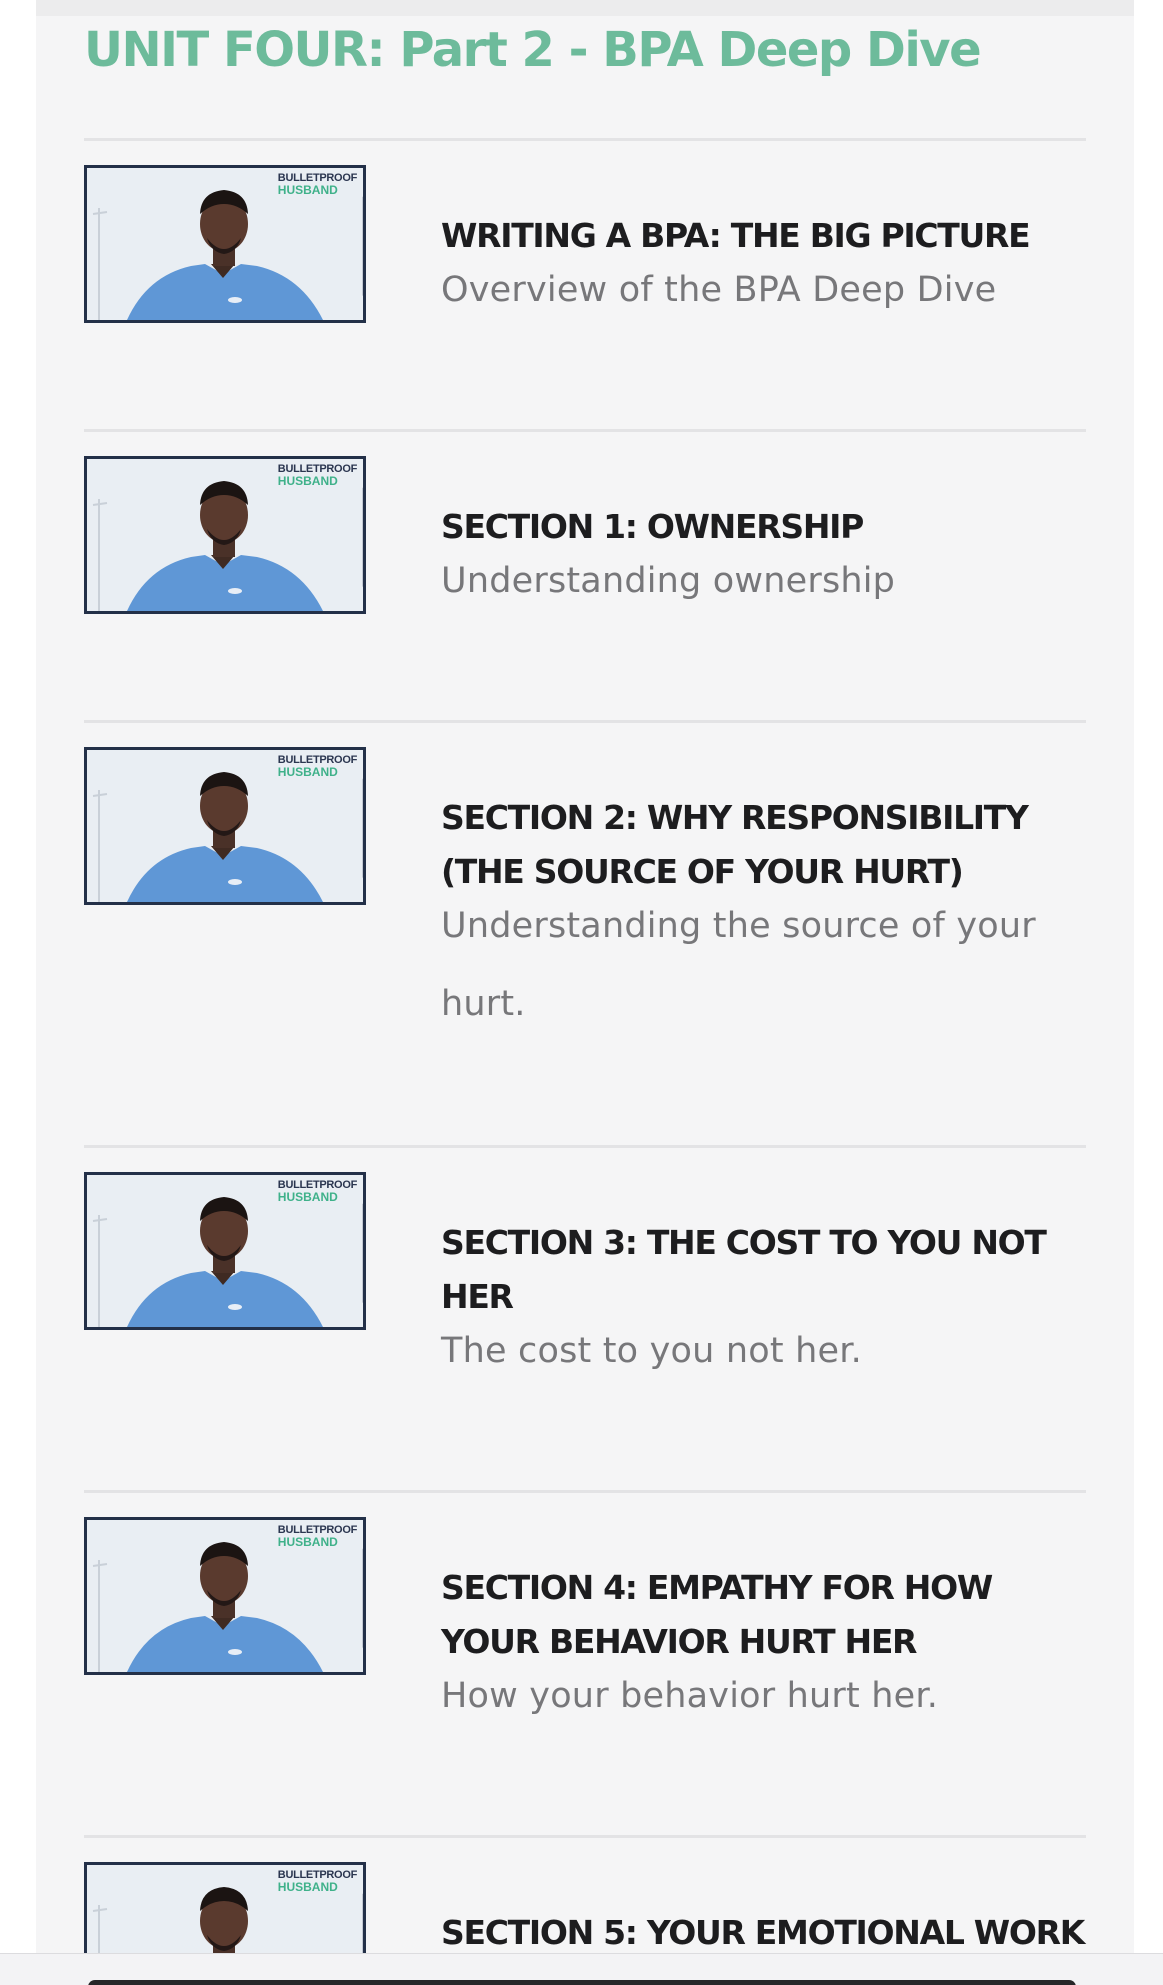 This screenshot has width=1163, height=1985. What do you see at coordinates (690, 1696) in the screenshot?
I see `lesson-subtitle: How your behavior hurt her.` at bounding box center [690, 1696].